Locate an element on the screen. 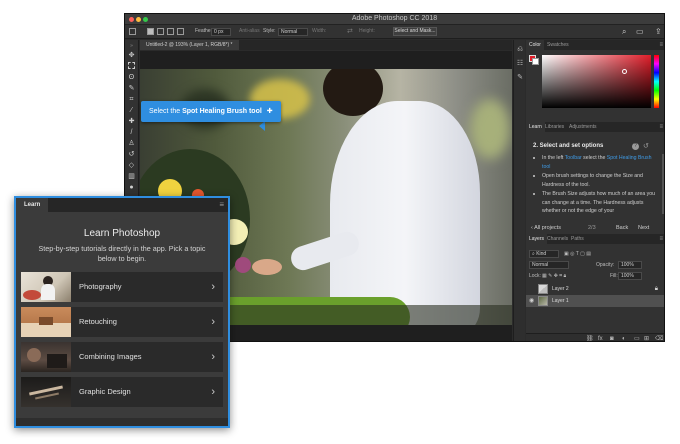 This screenshot has width=680, height=444. next-button: Next is located at coordinates (643, 228).